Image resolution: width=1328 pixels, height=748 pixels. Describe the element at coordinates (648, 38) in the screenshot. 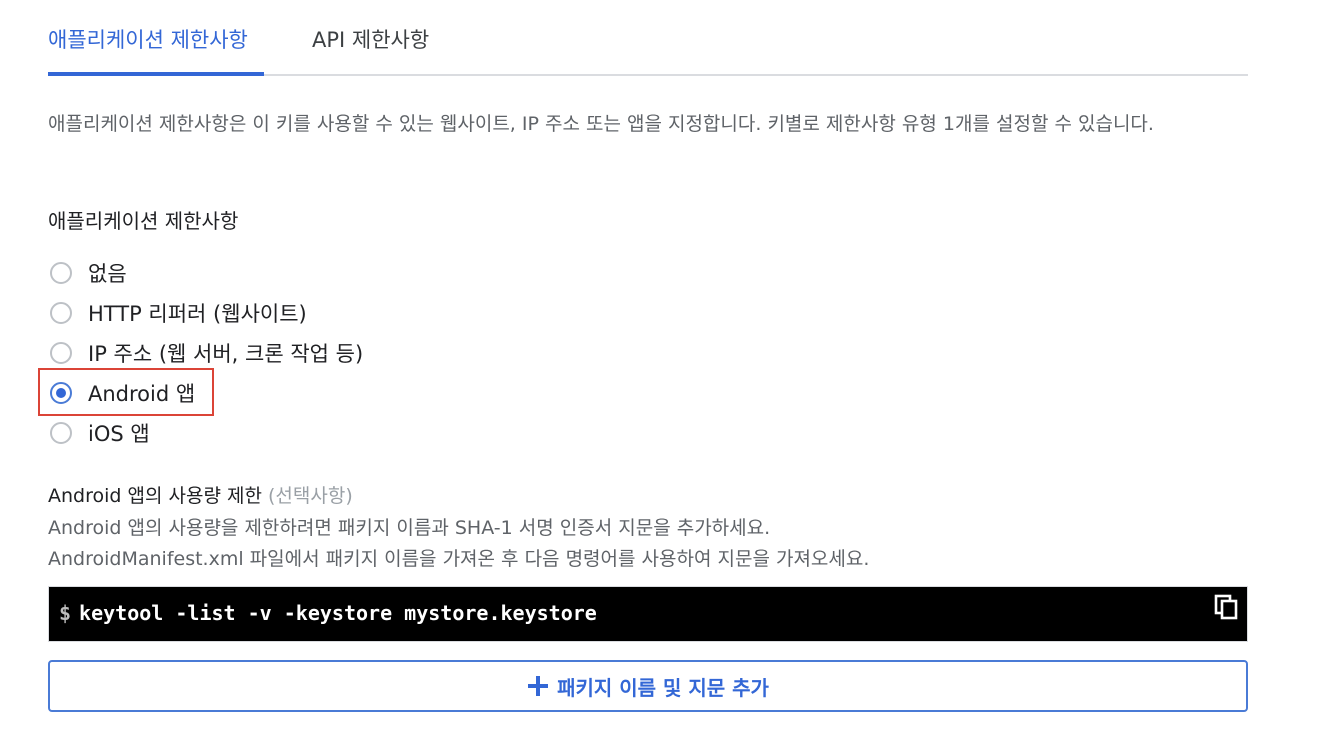

I see `tab-bar: 애플리케이션 제한사항 API 제한사항` at that location.